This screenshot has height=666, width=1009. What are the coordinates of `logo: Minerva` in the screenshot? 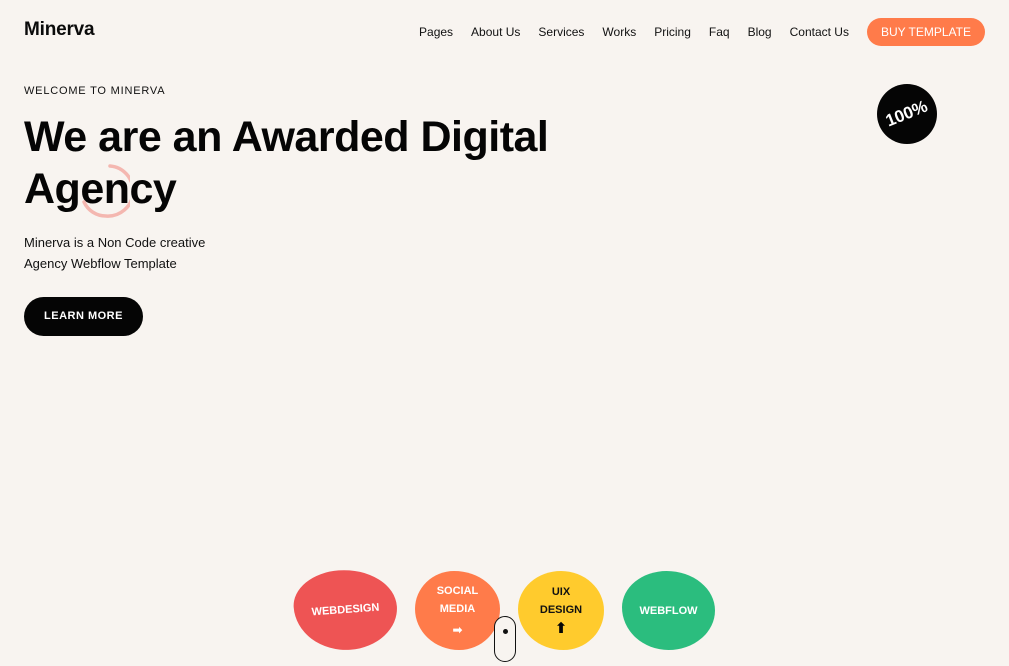 It's located at (59, 30).